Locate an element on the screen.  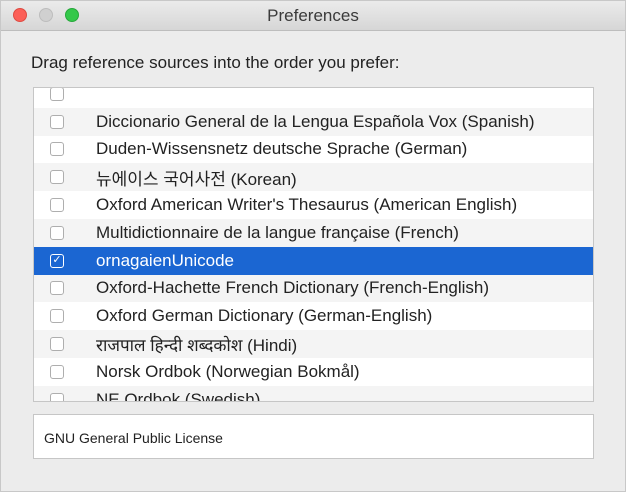
list-item: 뉴에이스 국어사전 (Korean) is located at coordinates (313, 177).